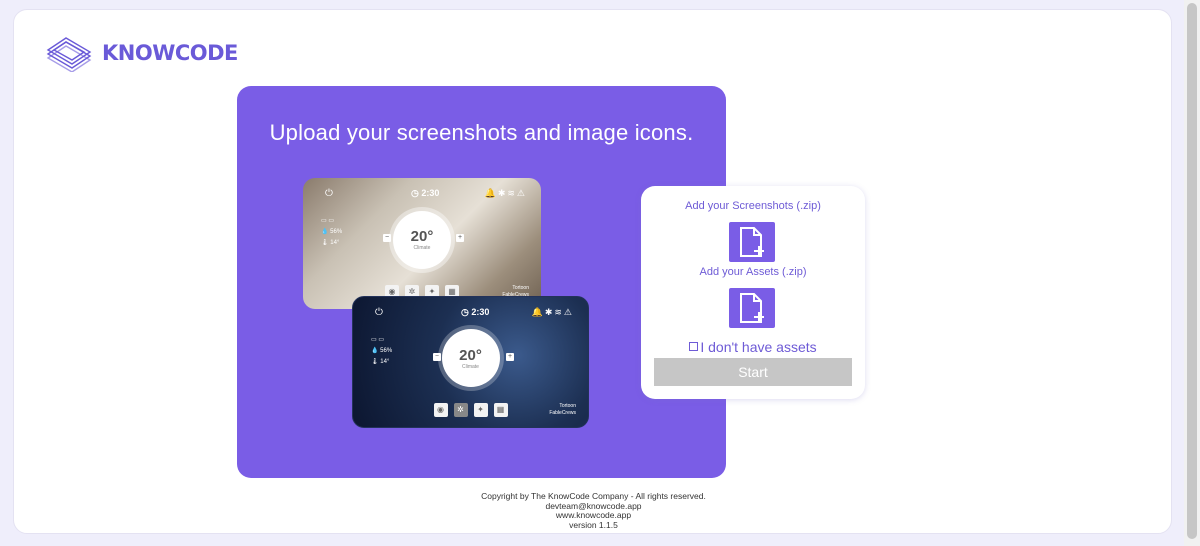 This screenshot has width=1200, height=546. What do you see at coordinates (593, 524) in the screenshot?
I see `version-text: version 1.1.5` at bounding box center [593, 524].